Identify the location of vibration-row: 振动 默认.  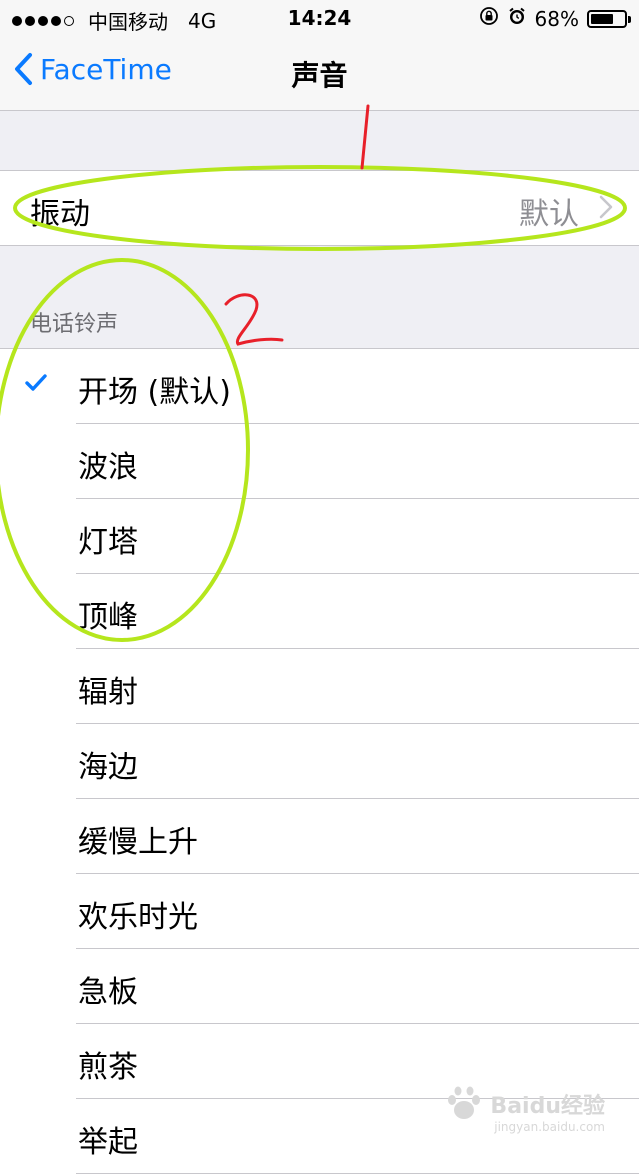
(319, 208).